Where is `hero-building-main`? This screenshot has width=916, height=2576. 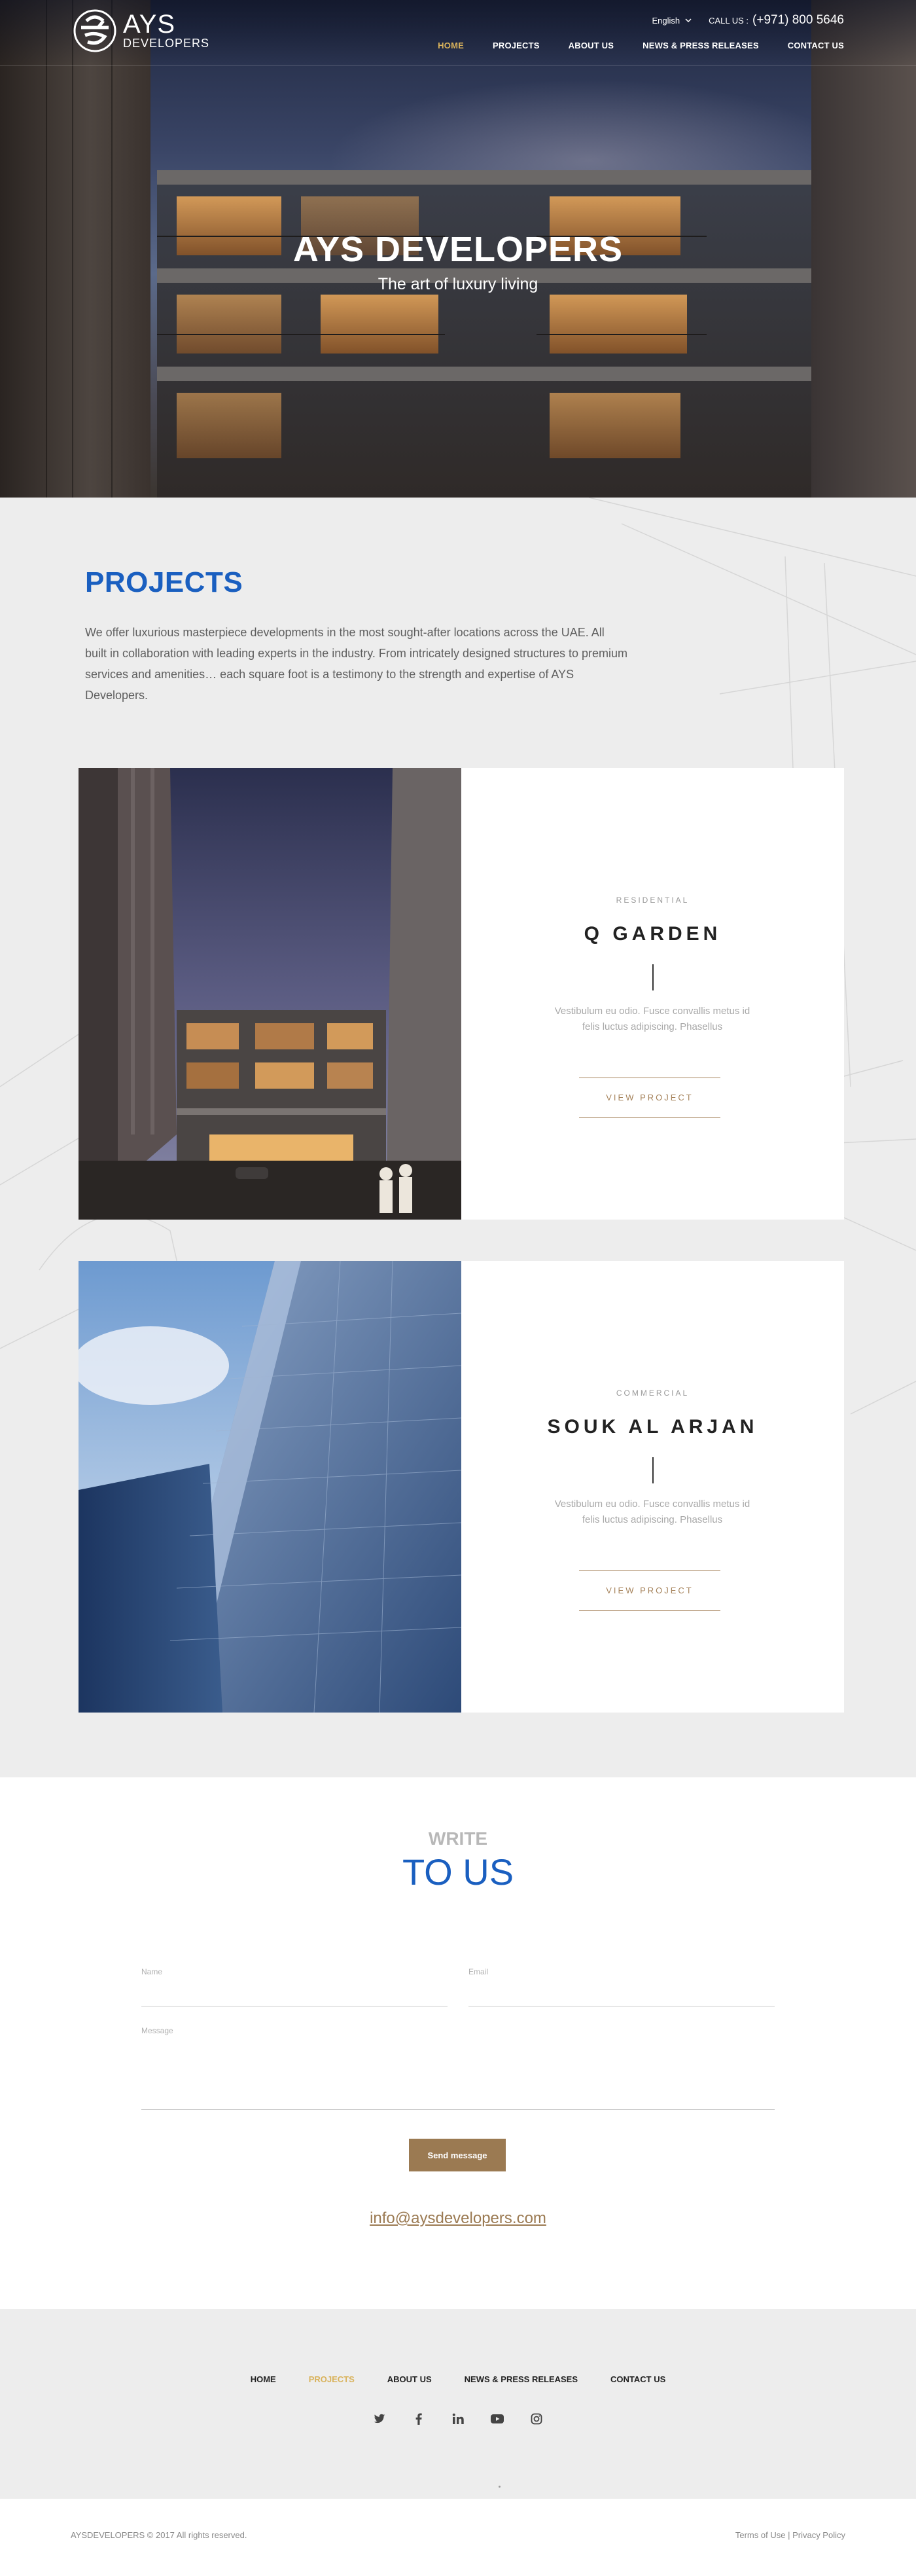 hero-building-main is located at coordinates (487, 334).